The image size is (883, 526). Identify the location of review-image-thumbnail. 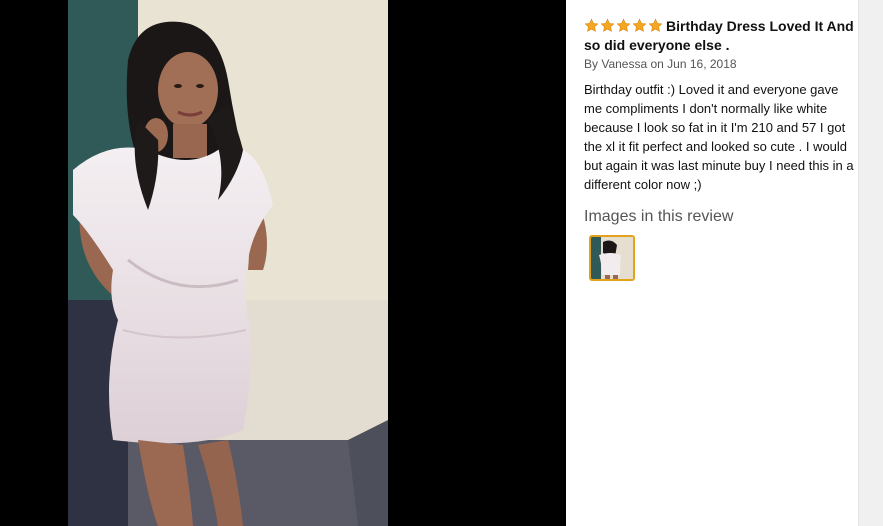
(612, 258).